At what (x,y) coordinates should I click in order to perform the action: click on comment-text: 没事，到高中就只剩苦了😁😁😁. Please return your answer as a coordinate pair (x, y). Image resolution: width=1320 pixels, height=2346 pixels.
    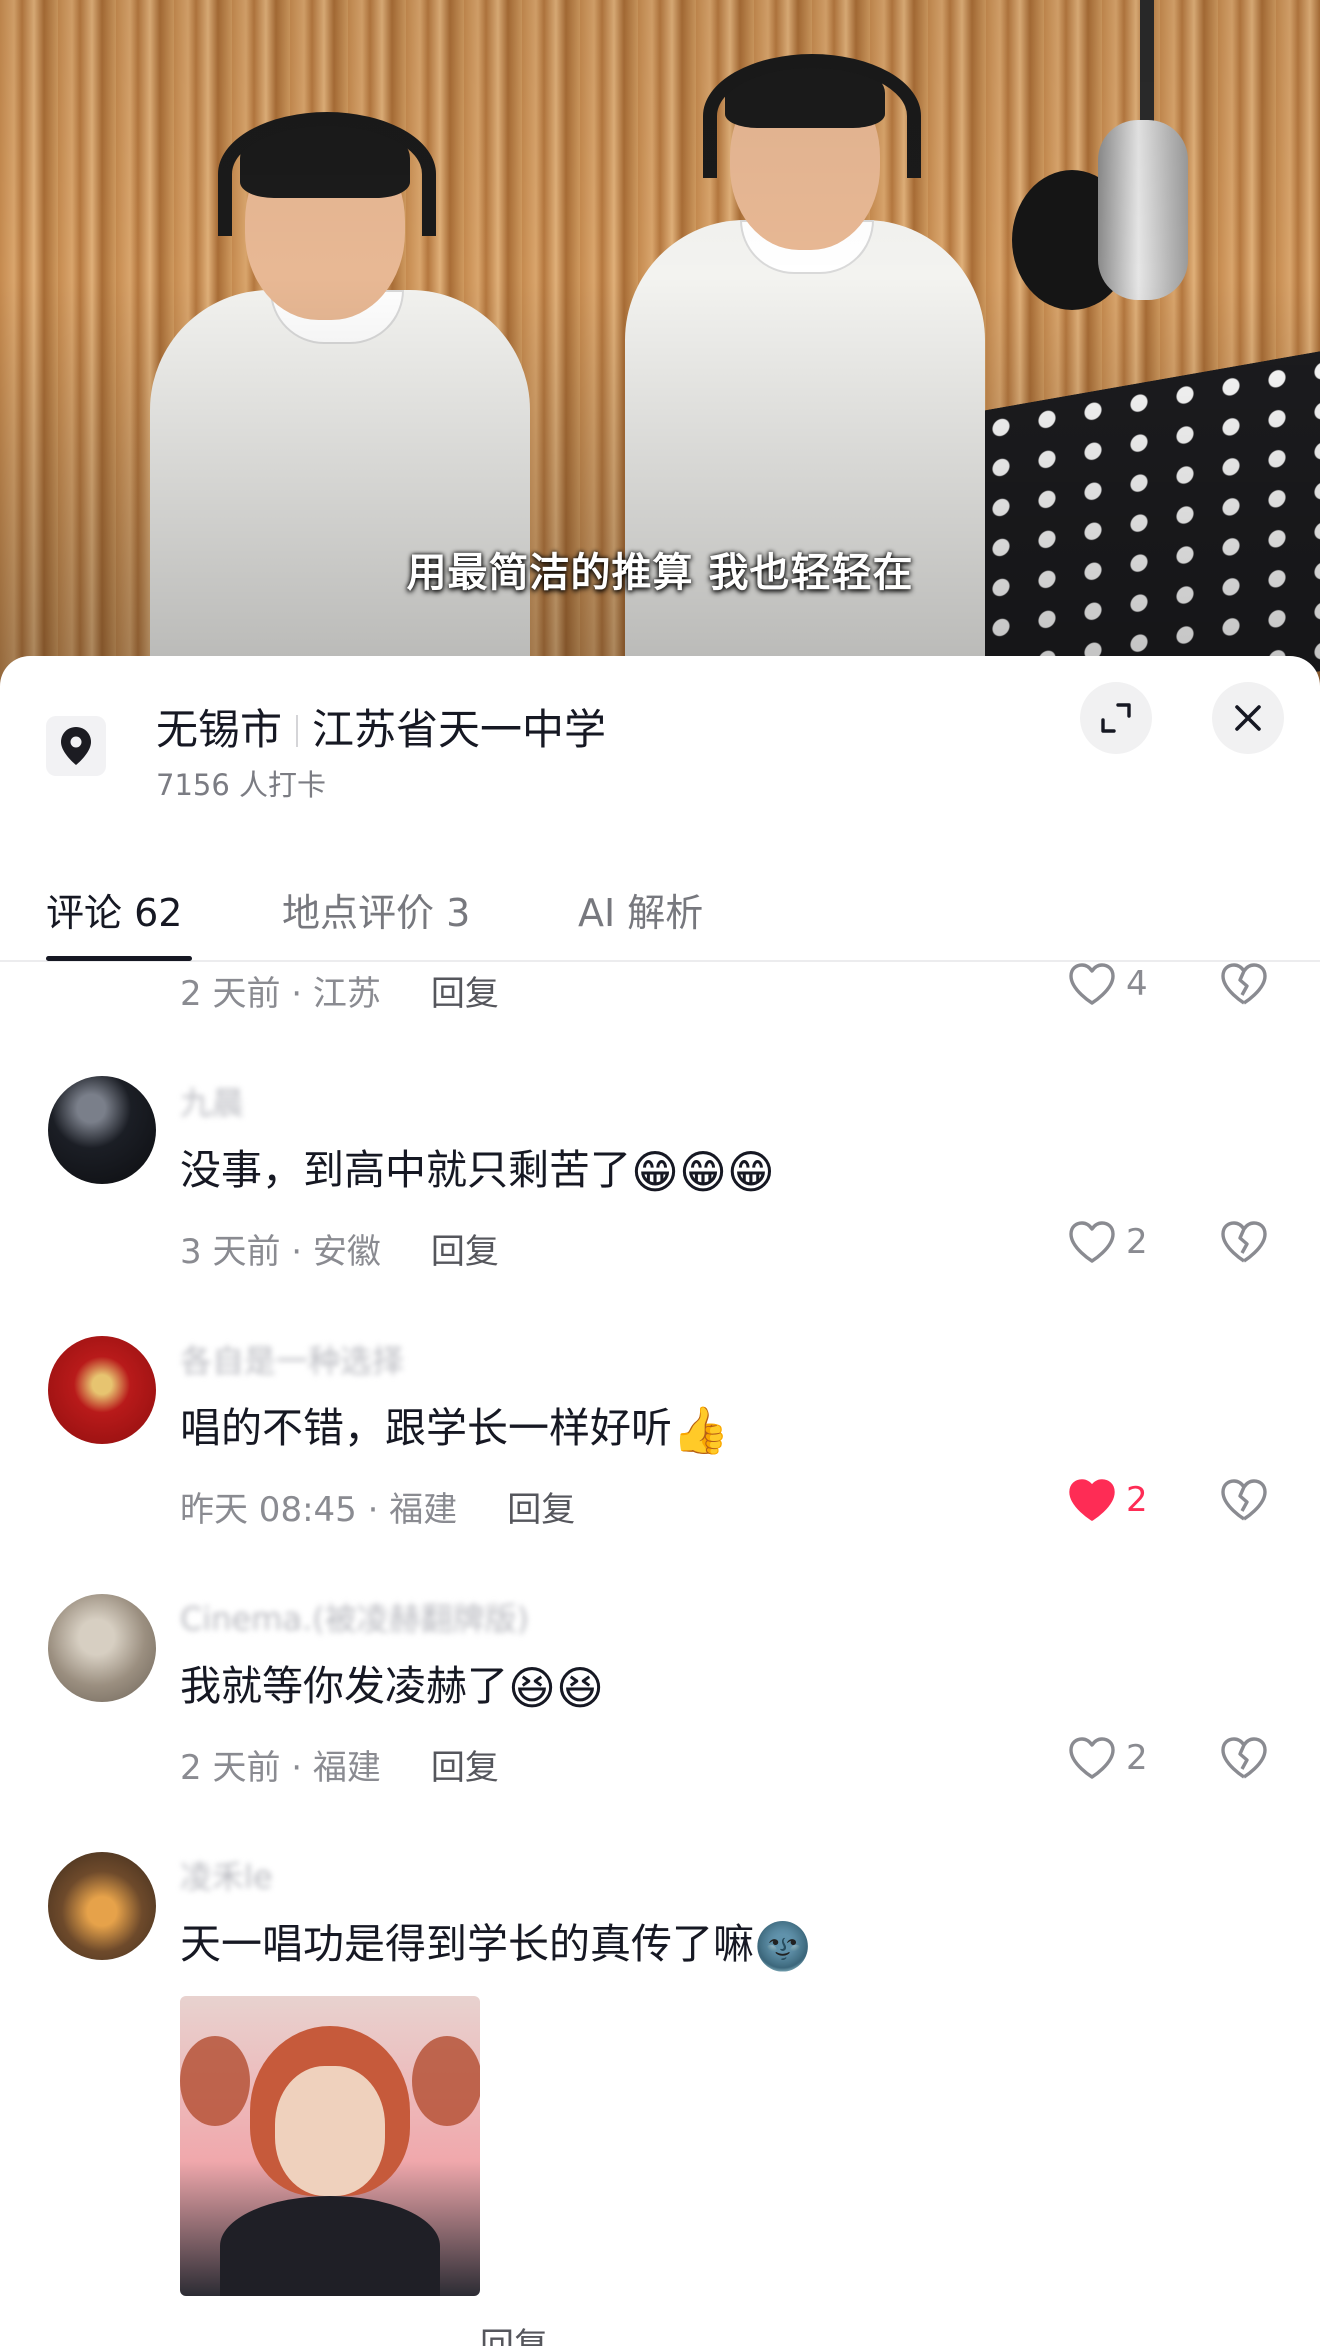
    Looking at the image, I should click on (477, 1166).